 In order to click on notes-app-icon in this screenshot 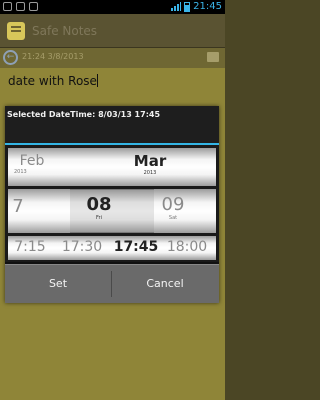, I will do `click(16, 31)`.